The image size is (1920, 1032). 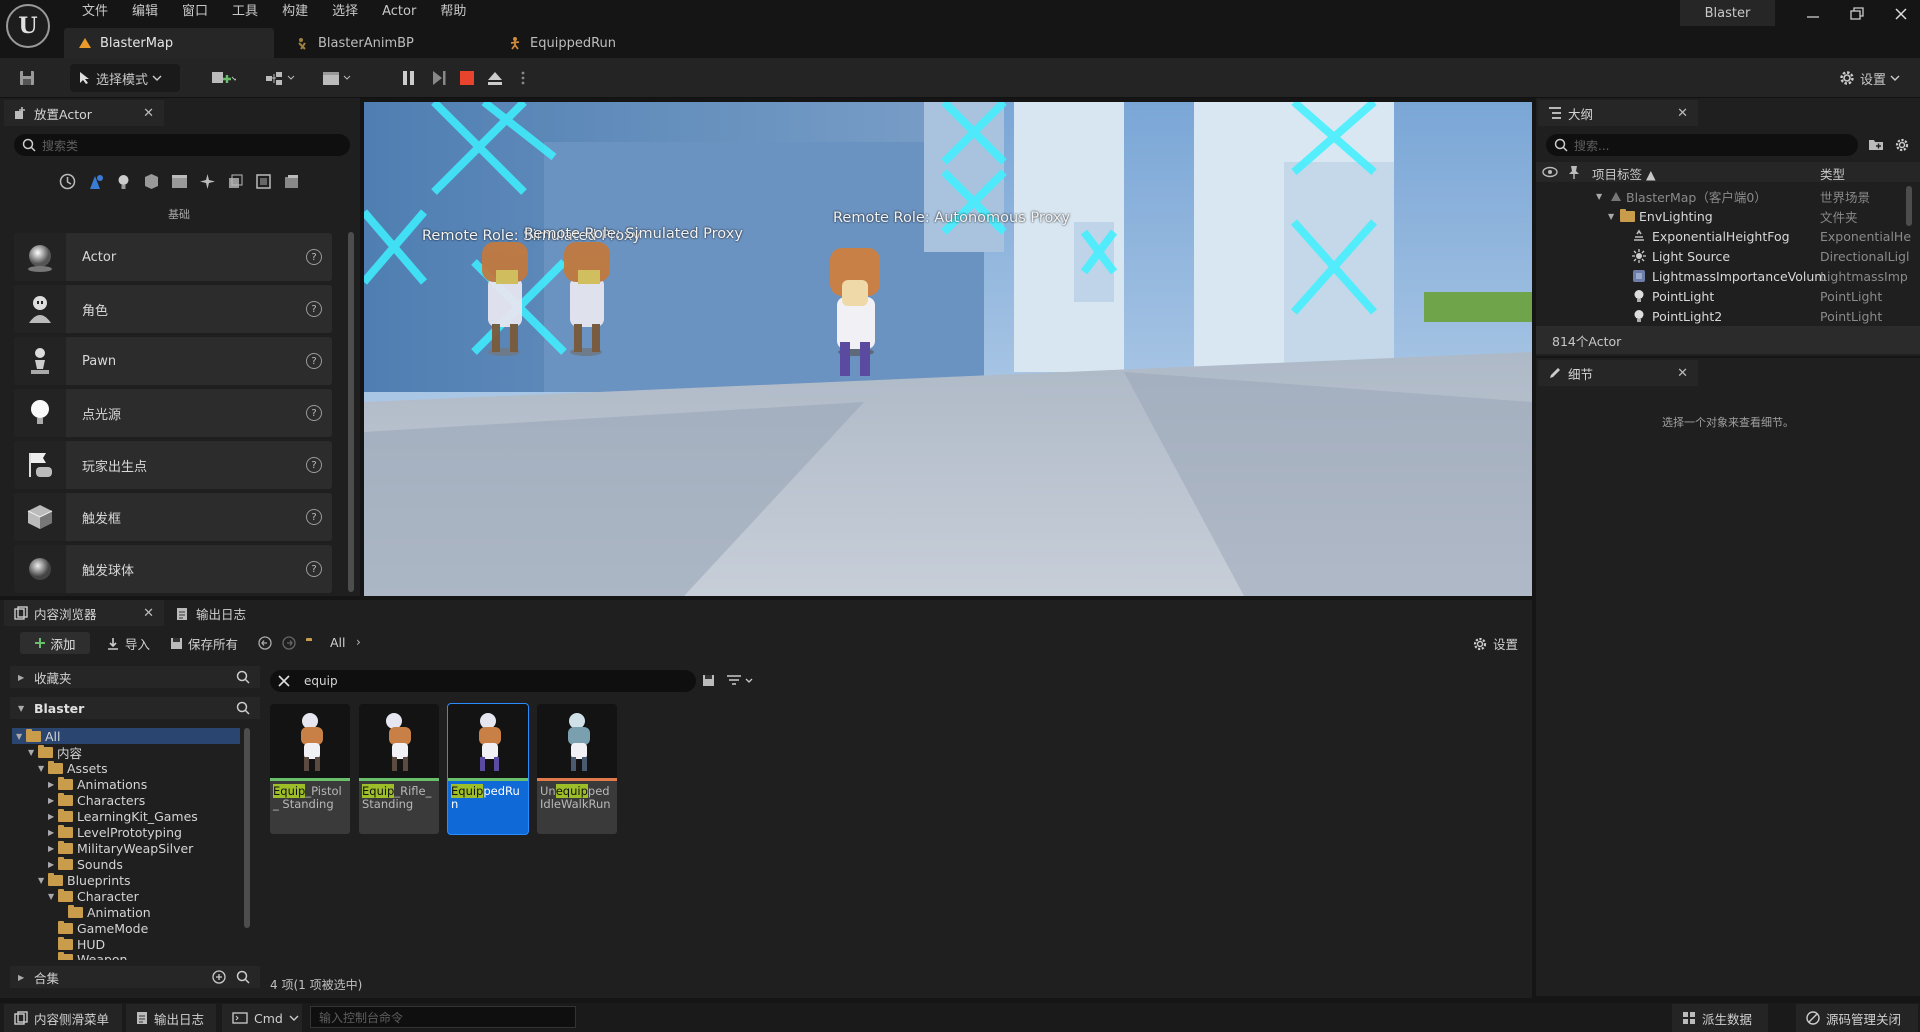 I want to click on menu-edit: 编辑, so click(x=145, y=12).